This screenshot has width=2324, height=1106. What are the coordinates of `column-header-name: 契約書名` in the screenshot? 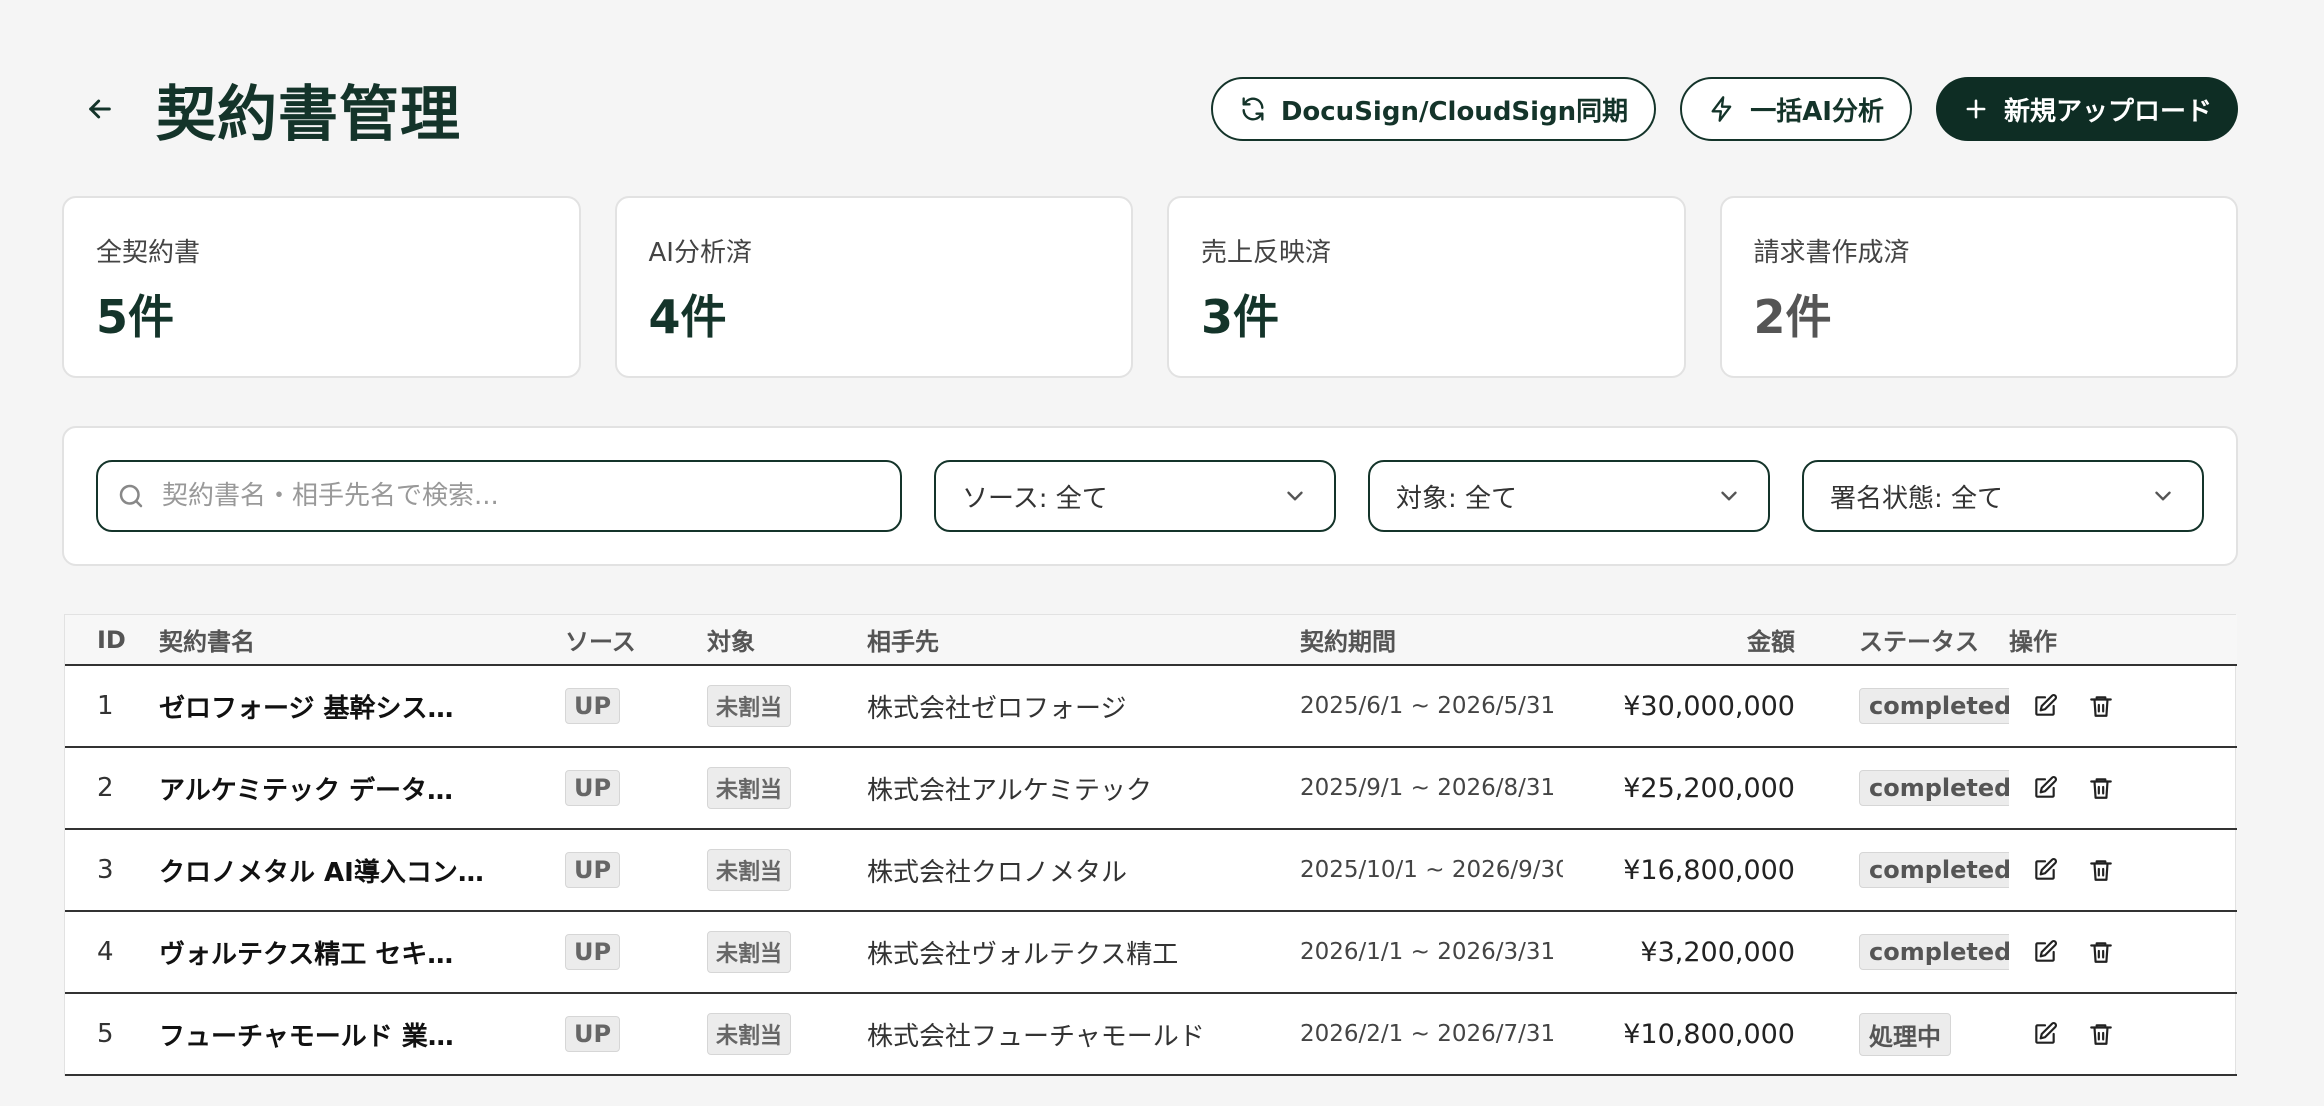 It's located at (362, 640).